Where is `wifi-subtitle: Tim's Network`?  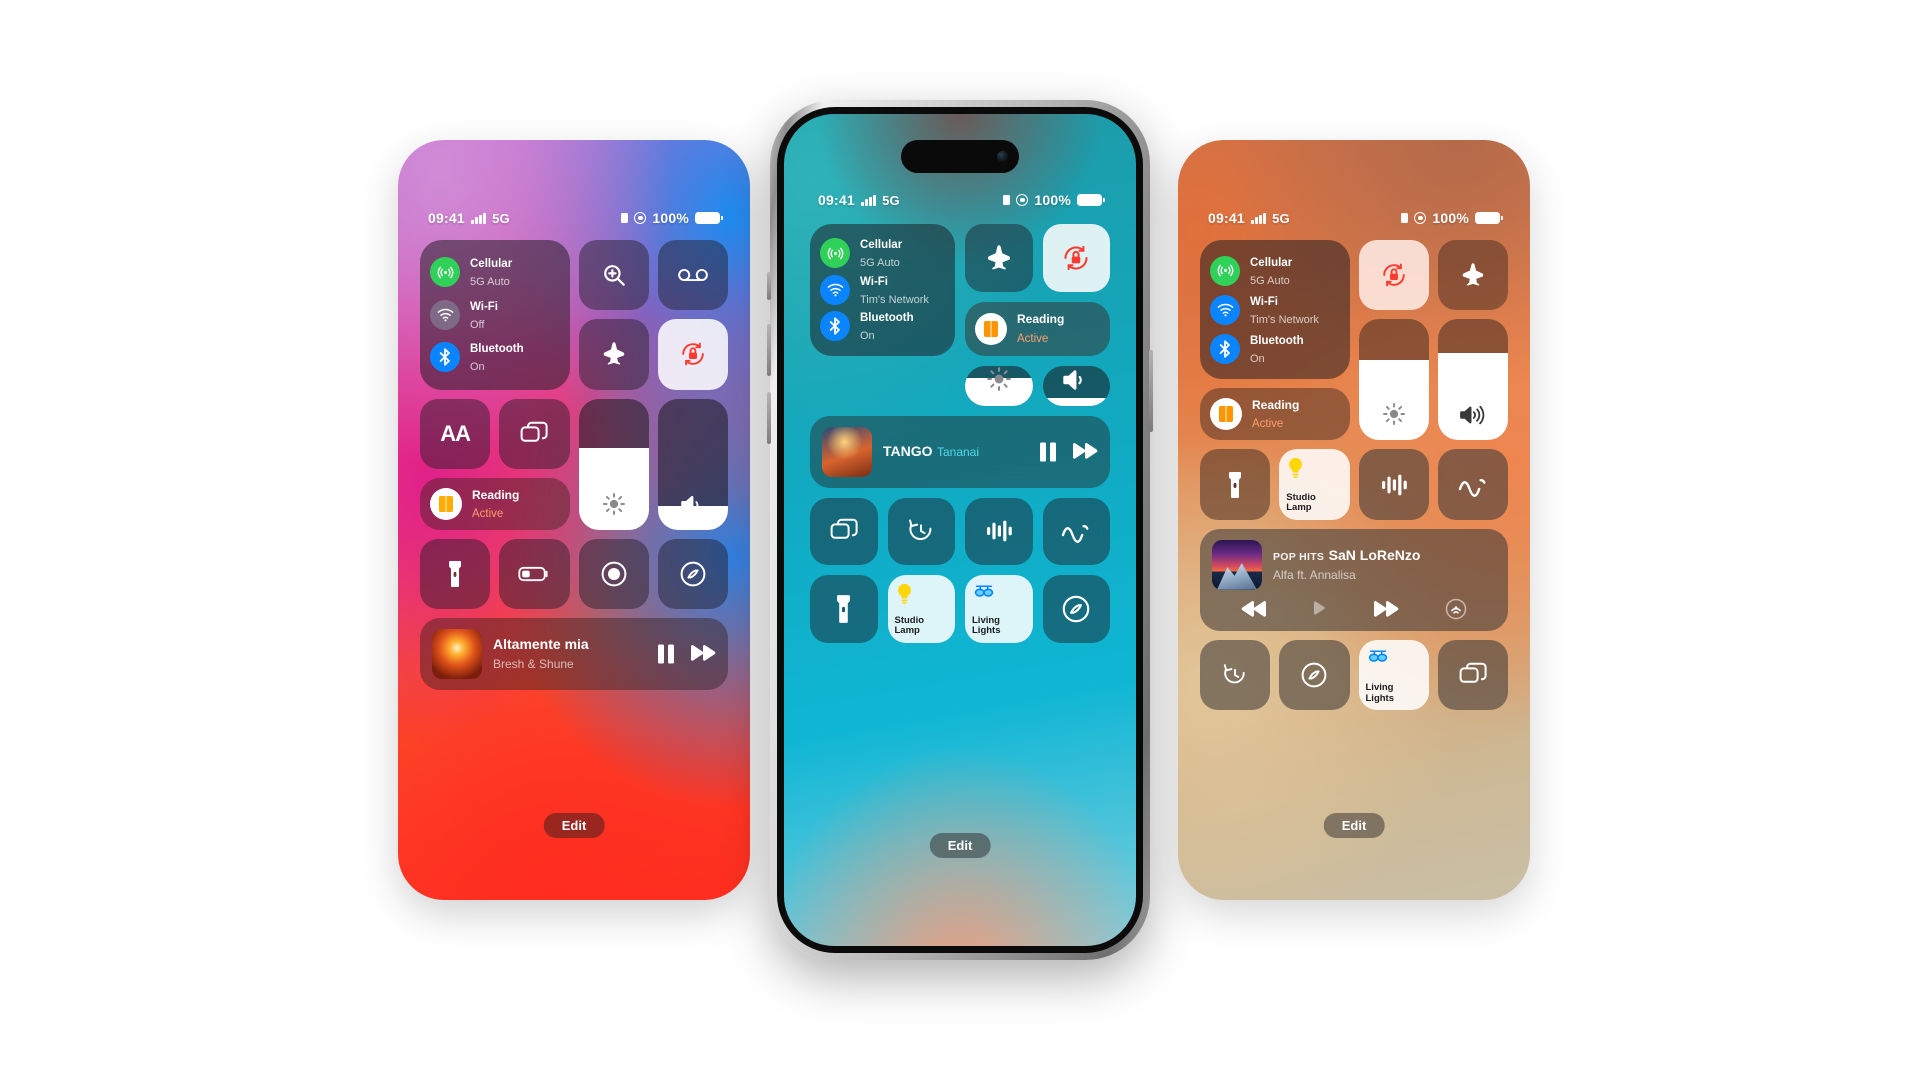
wifi-subtitle: Tim's Network is located at coordinates (894, 299).